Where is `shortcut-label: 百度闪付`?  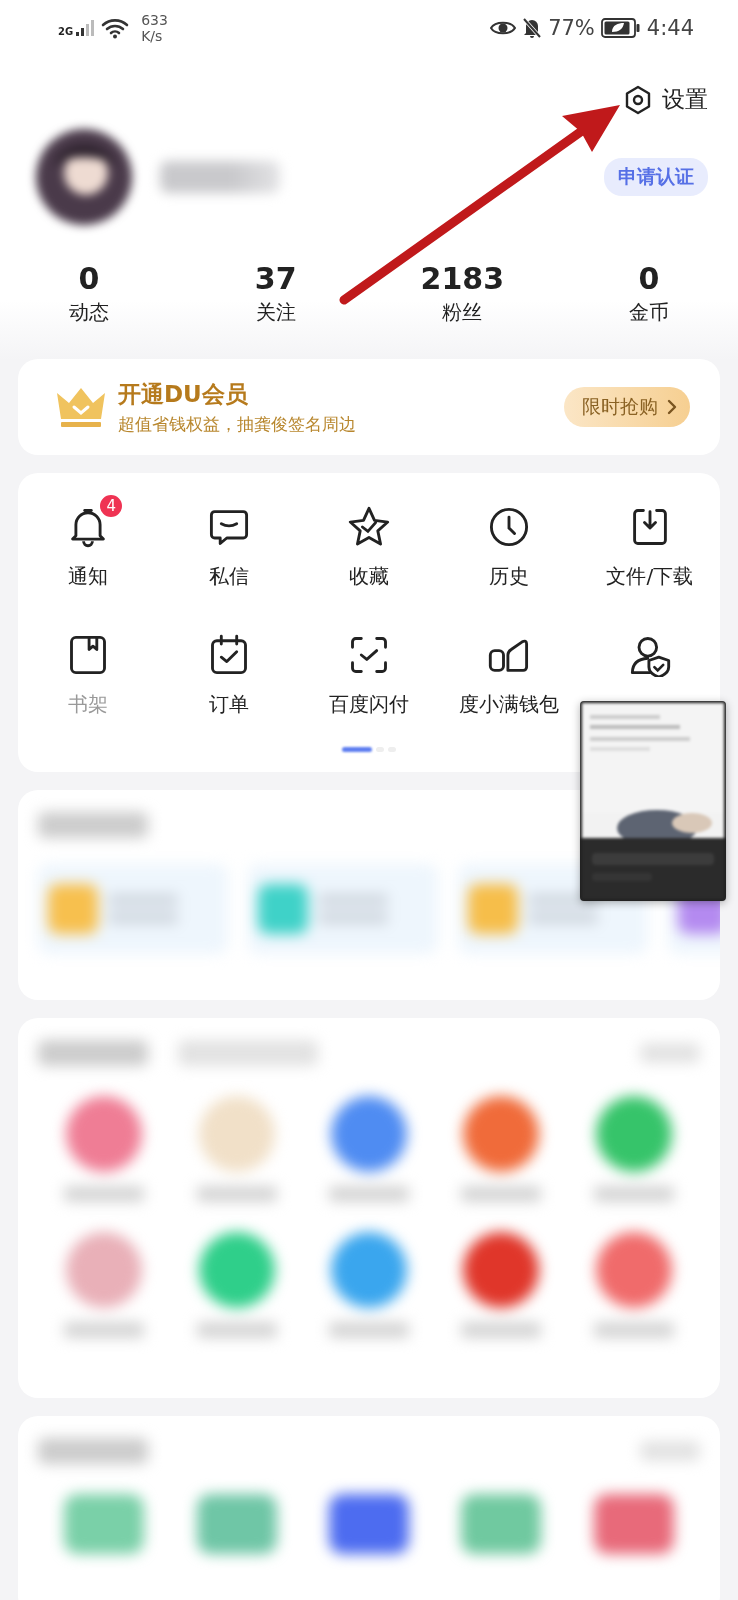 shortcut-label: 百度闪付 is located at coordinates (369, 704).